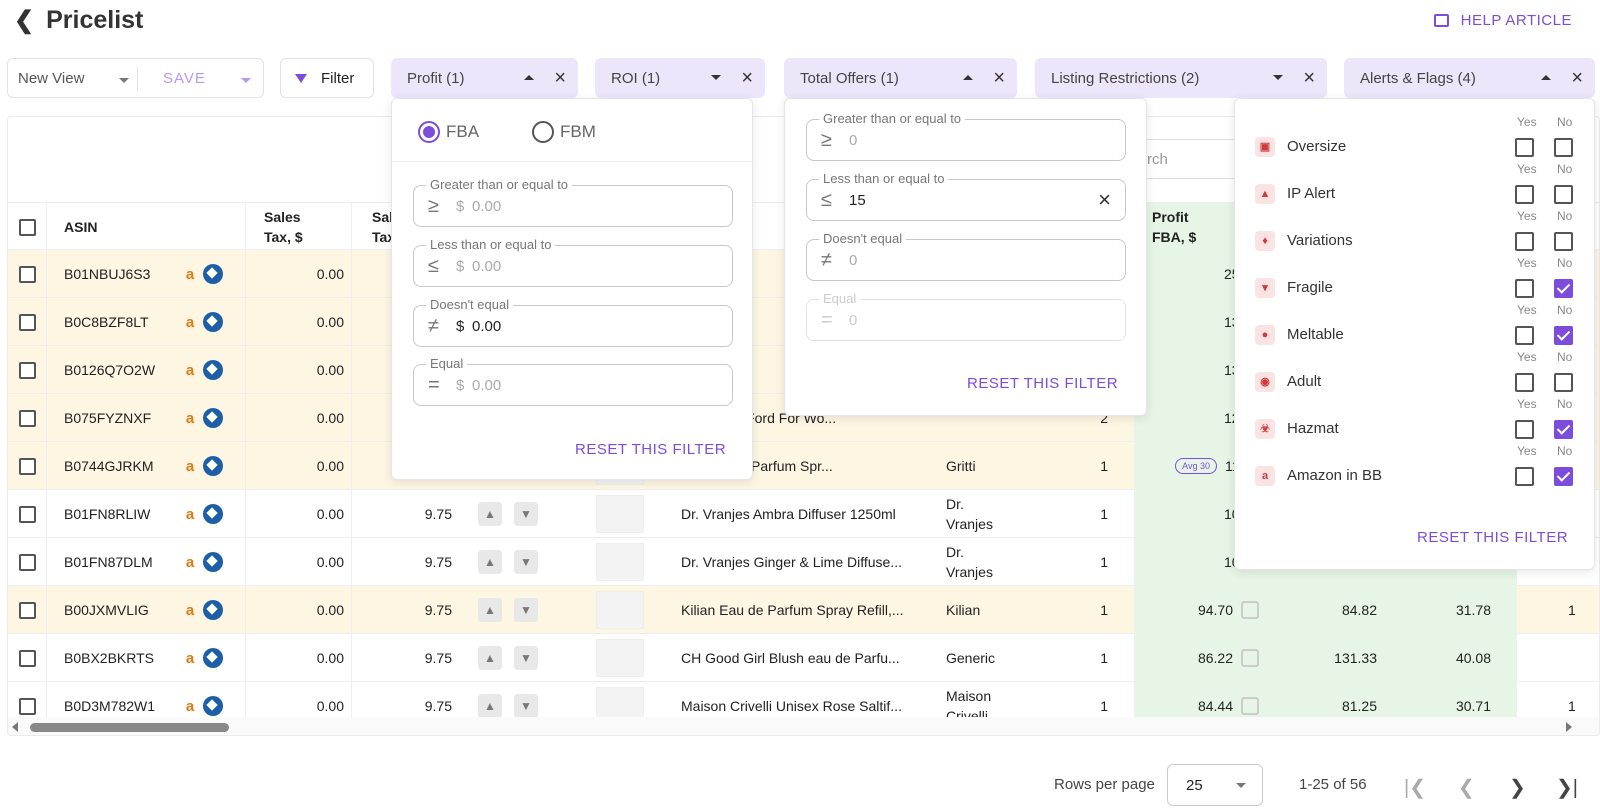  Describe the element at coordinates (484, 78) in the screenshot. I see `chip-profit: Profit (1) ×` at that location.